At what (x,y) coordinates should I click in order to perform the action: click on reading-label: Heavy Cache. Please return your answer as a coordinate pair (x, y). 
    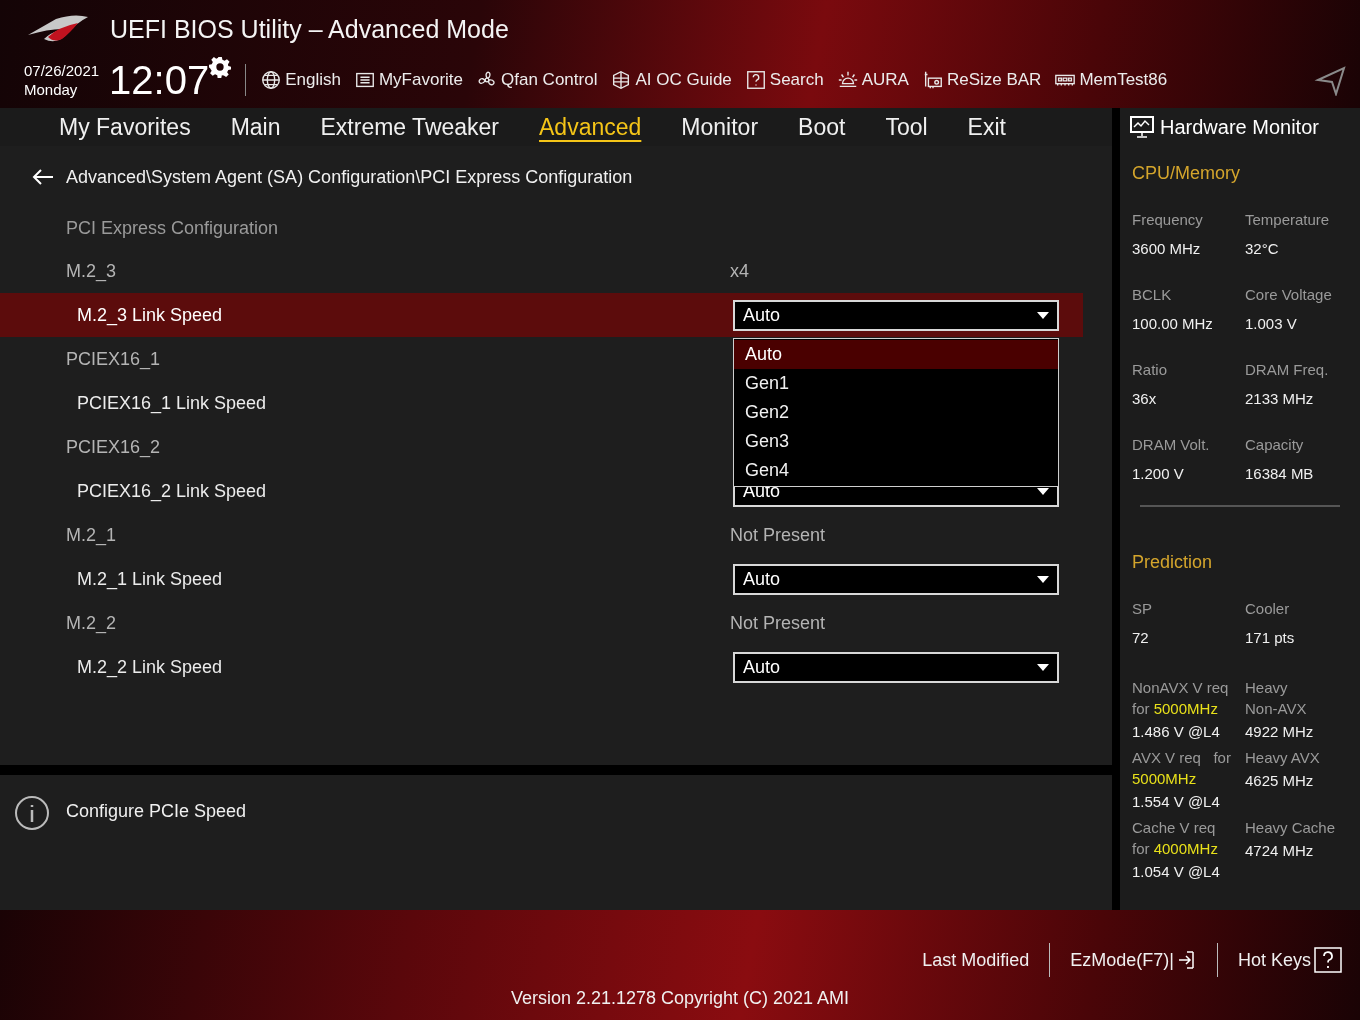
    Looking at the image, I should click on (1291, 828).